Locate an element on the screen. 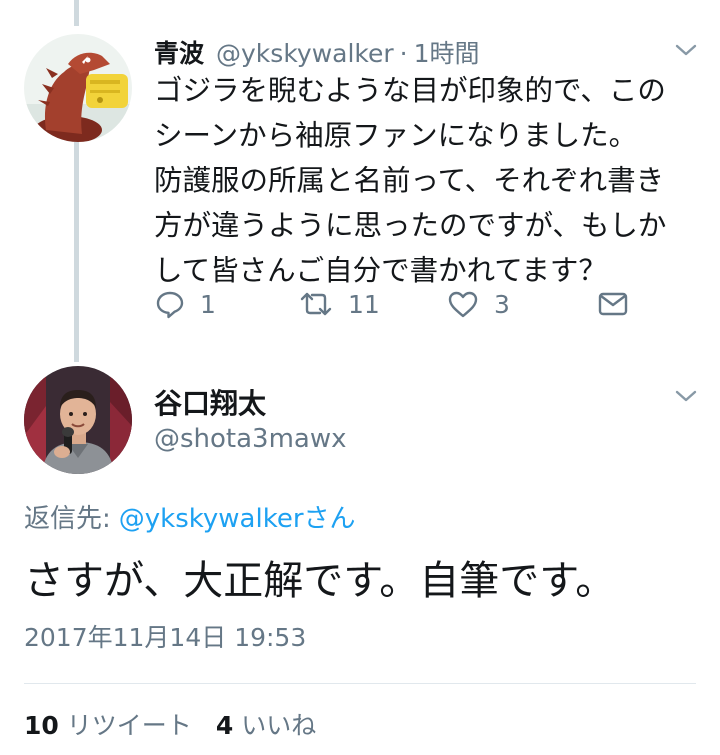 The width and height of the screenshot is (720, 755). tweet-actions: 1 11 3 is located at coordinates (414, 304).